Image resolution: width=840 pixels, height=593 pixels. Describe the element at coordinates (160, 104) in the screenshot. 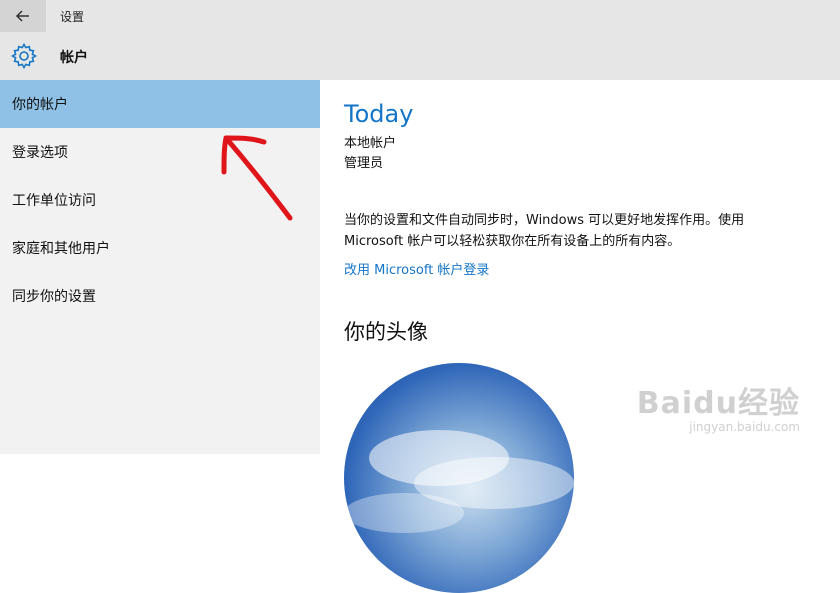

I see `sidebar-item-your-account: 你的帐户` at that location.